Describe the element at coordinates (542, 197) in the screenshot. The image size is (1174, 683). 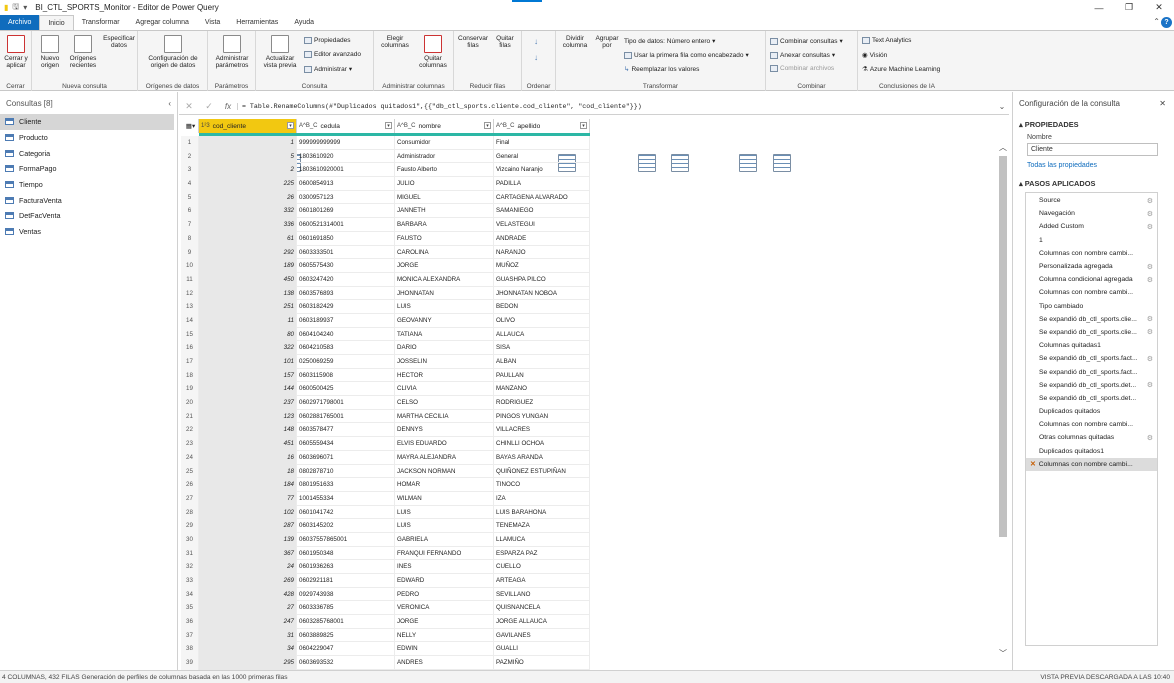
I see `apellido-cell: CARTAGENA ALVARADO` at that location.